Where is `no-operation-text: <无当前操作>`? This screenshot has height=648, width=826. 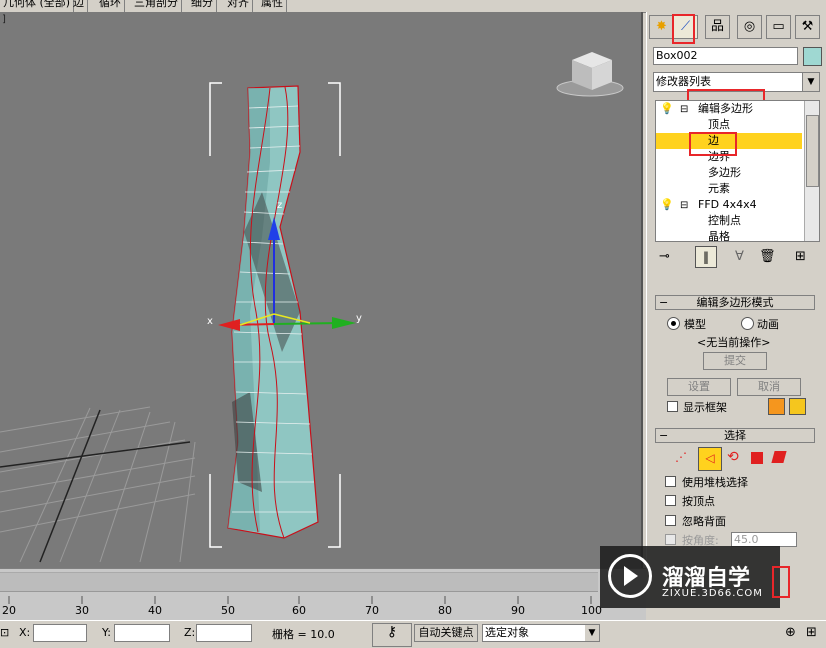
no-operation-text: <无当前操作> is located at coordinates (734, 342).